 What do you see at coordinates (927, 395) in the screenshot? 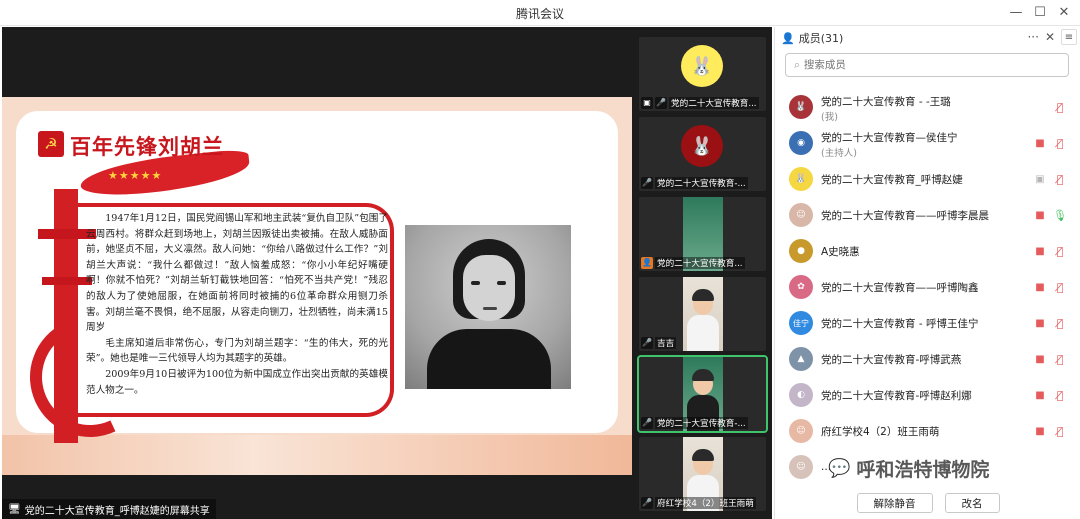
I see `member-row: ◐ 党的二十大宣传教育-呼博赵利娜 ■ 🎙̸` at bounding box center [927, 395].